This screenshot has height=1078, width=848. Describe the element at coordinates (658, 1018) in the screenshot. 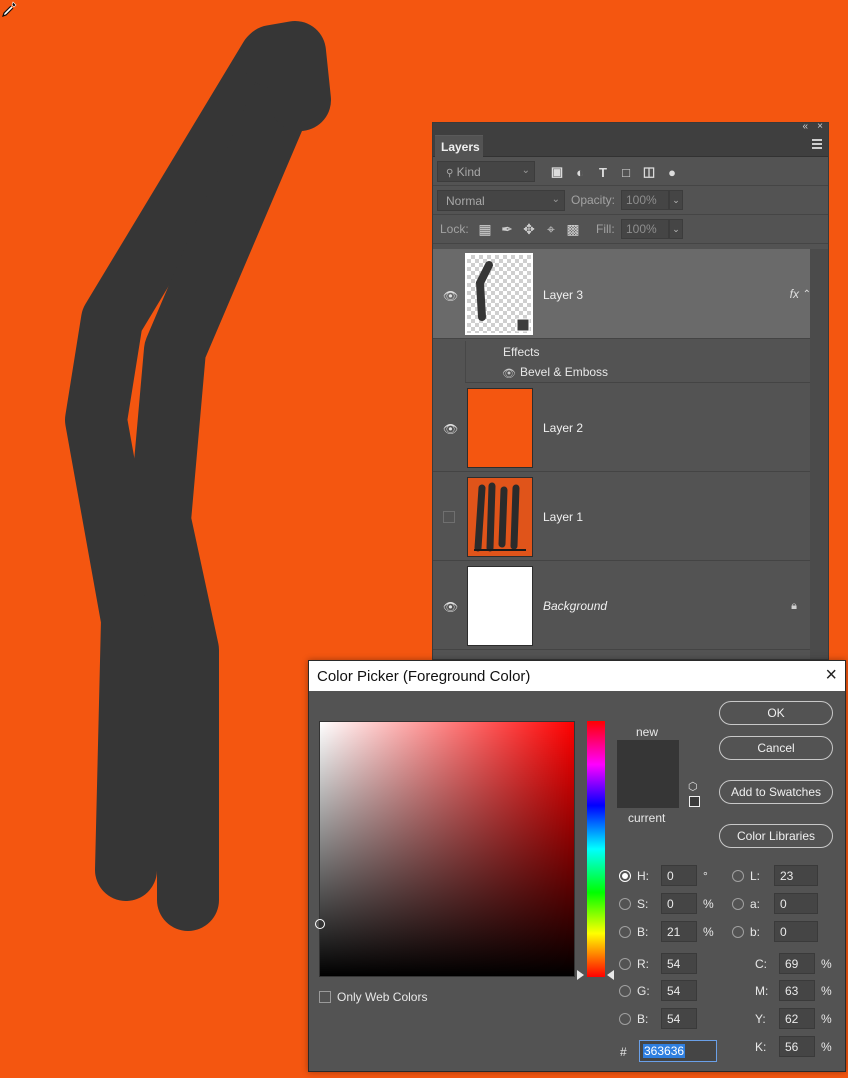

I see `blue-field-row: B: 54` at that location.